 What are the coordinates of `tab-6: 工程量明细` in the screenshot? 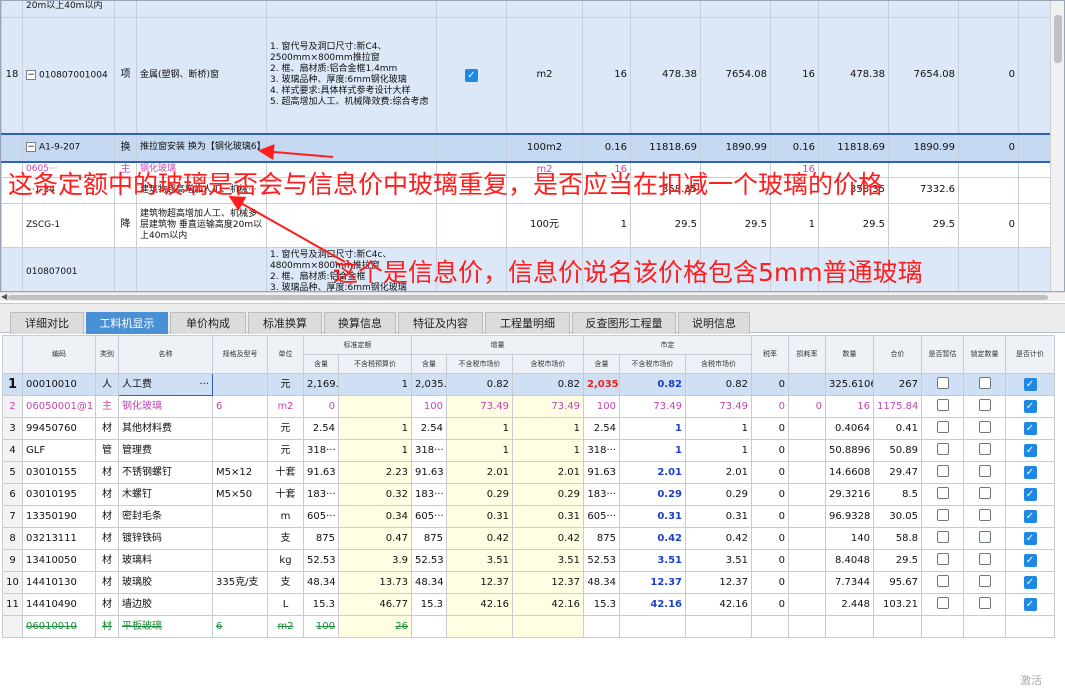 It's located at (527, 323).